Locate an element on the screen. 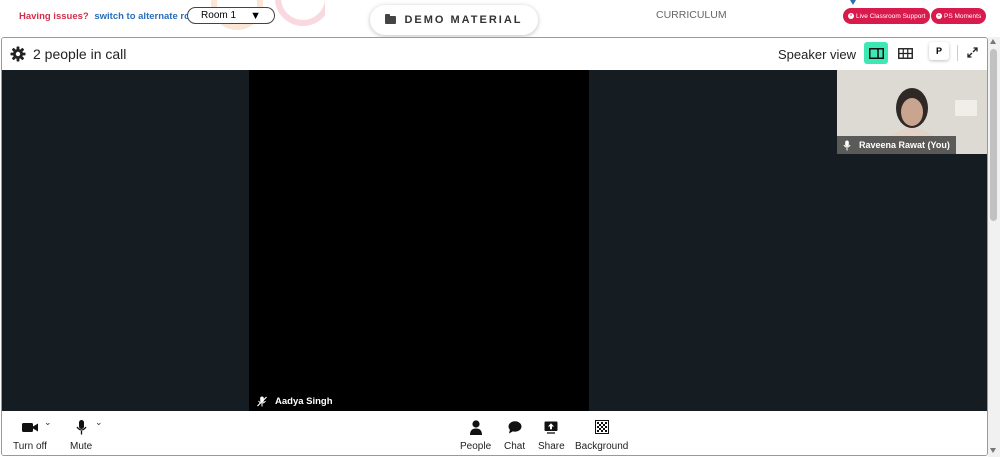  scroll-up-arrow-icon is located at coordinates (993, 41).